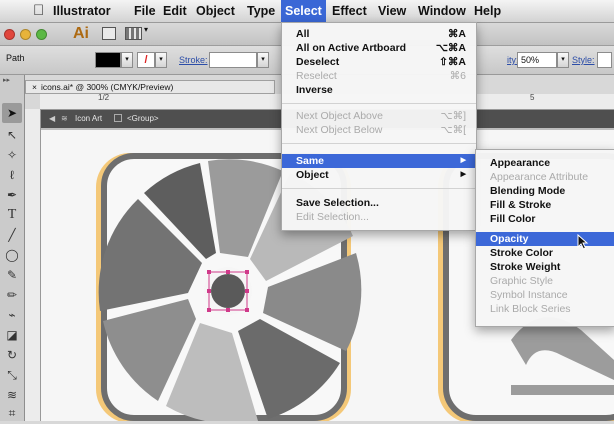  Describe the element at coordinates (379, 48) in the screenshot. I see `menu-item-all-on-active-artboard: All on Active Artboard ⌥⌘A` at that location.